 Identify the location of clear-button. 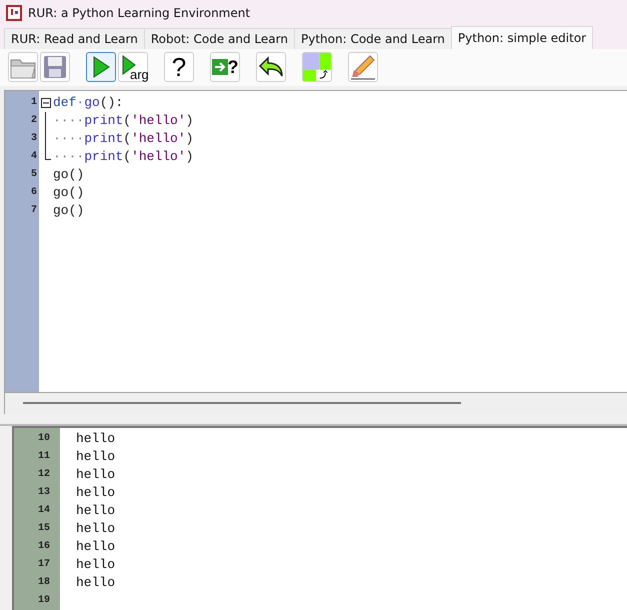
(363, 67).